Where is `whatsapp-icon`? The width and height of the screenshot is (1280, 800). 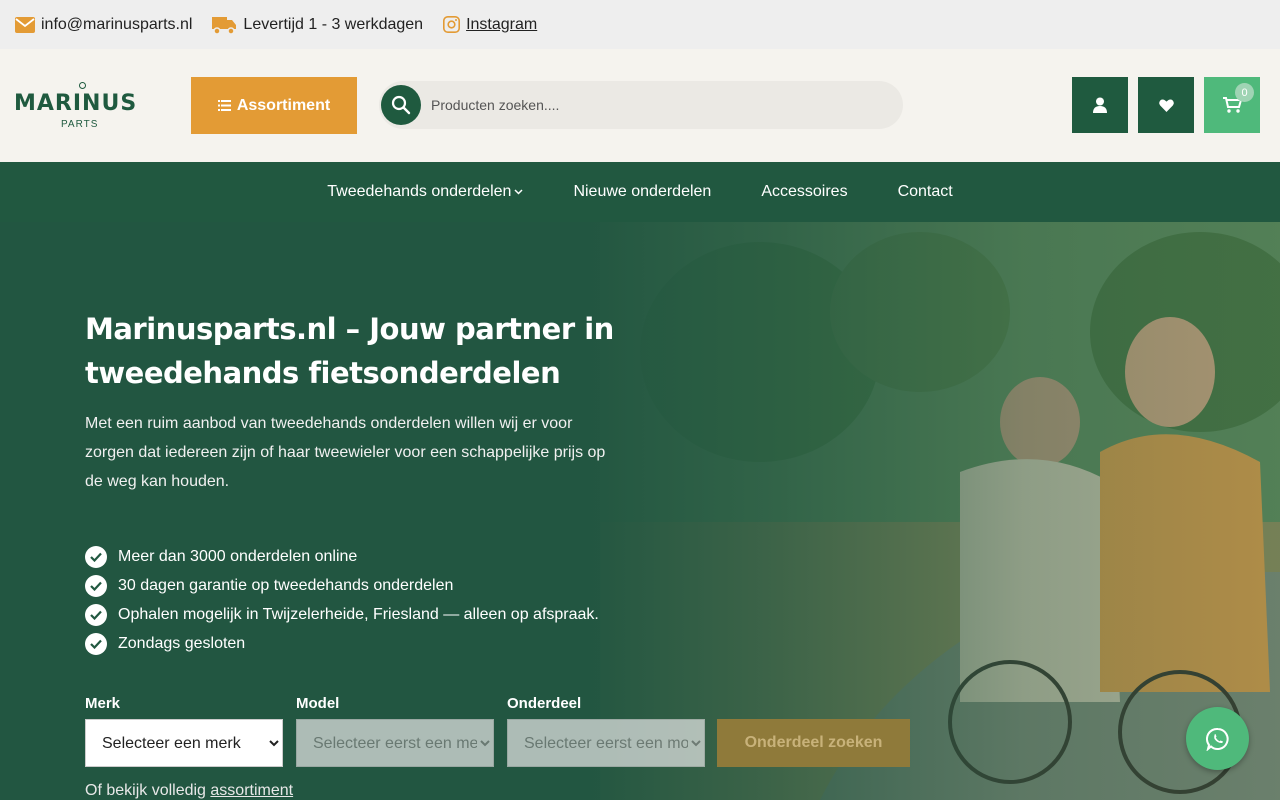 whatsapp-icon is located at coordinates (1217, 739).